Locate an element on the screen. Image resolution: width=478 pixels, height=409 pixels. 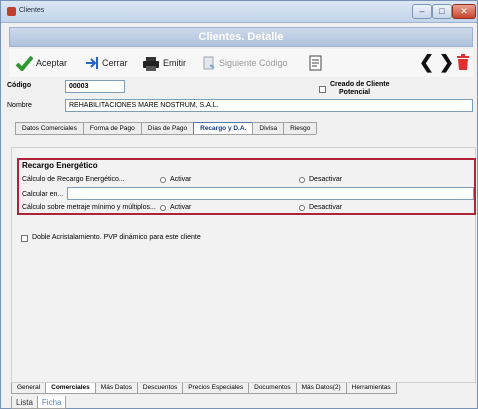
cerrar-button: Cerrar is located at coordinates (106, 63).